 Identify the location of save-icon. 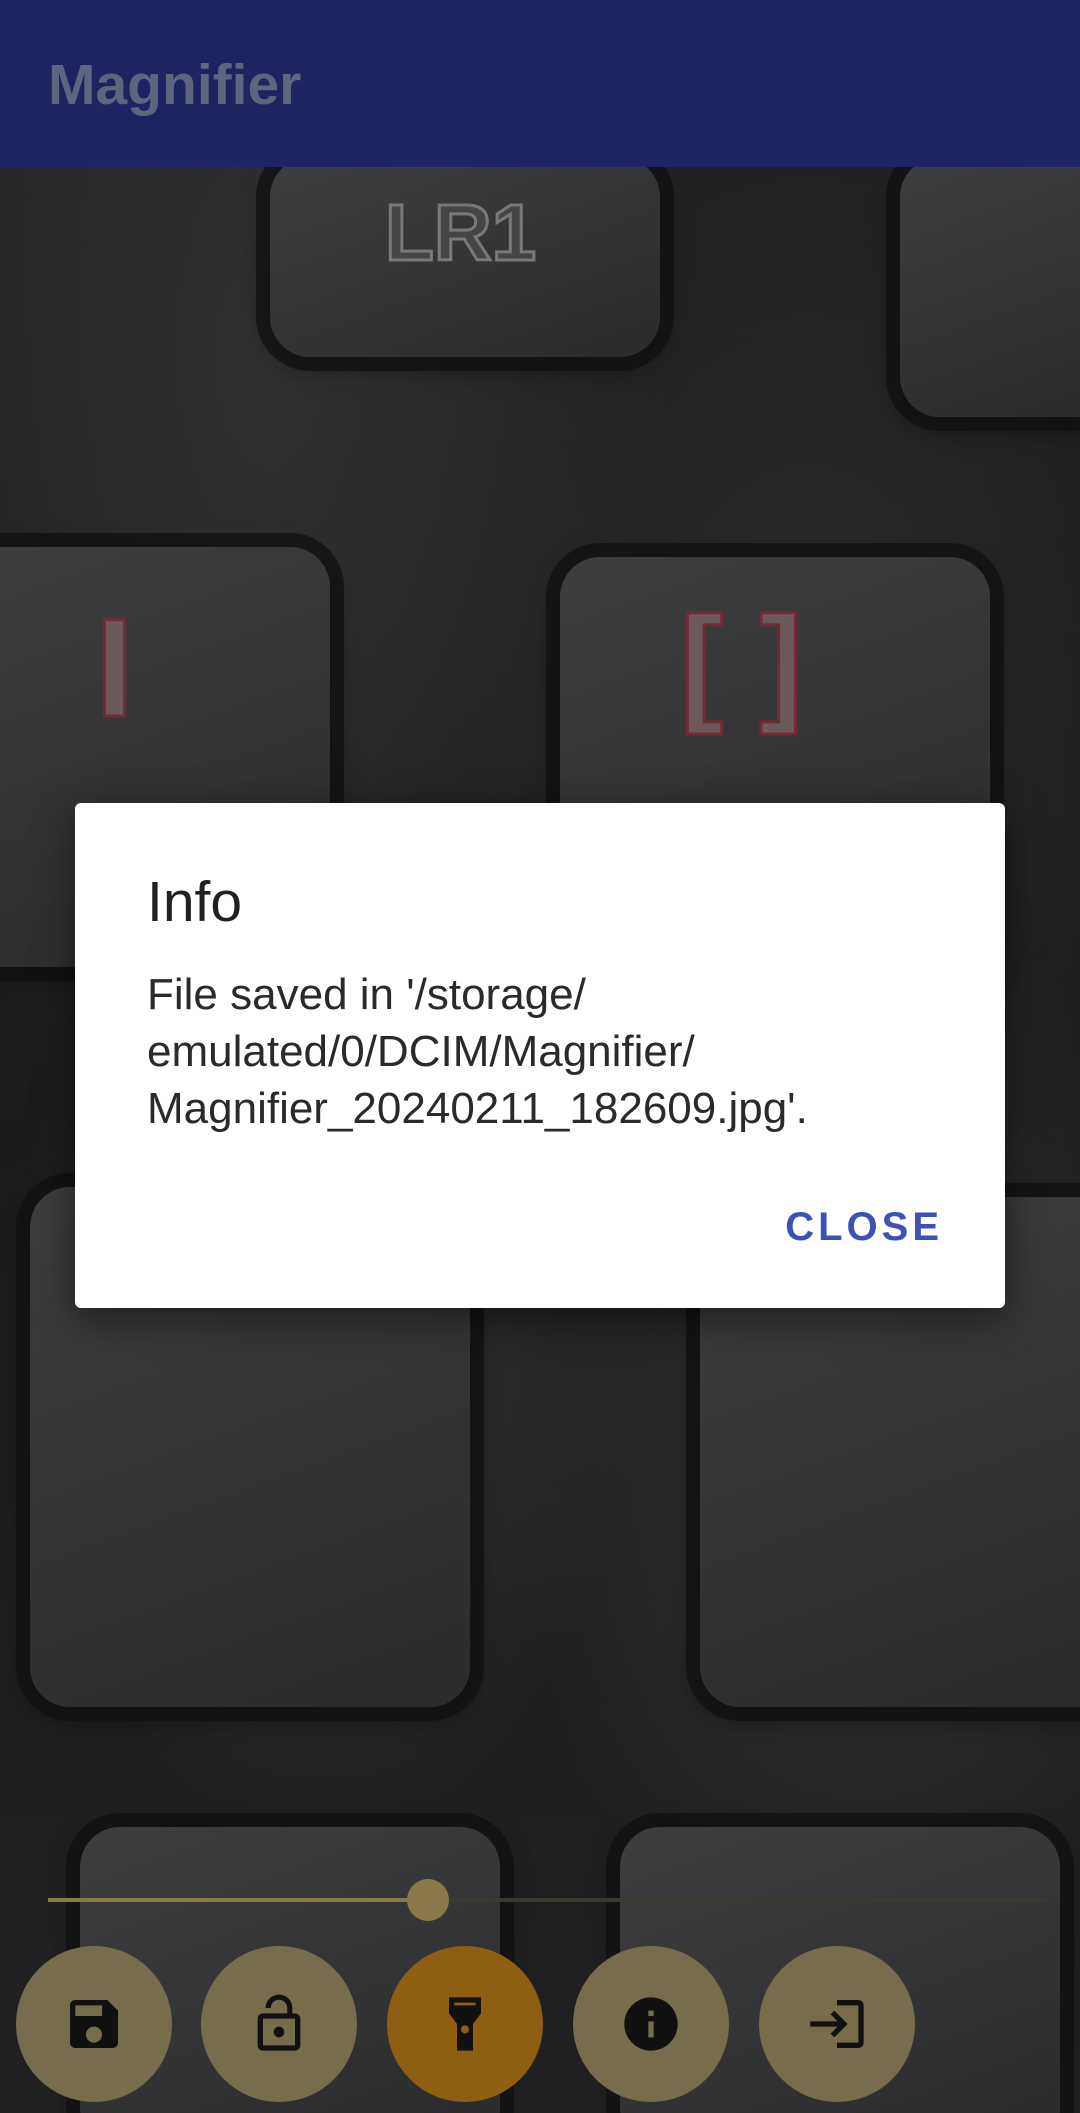
(94, 2024).